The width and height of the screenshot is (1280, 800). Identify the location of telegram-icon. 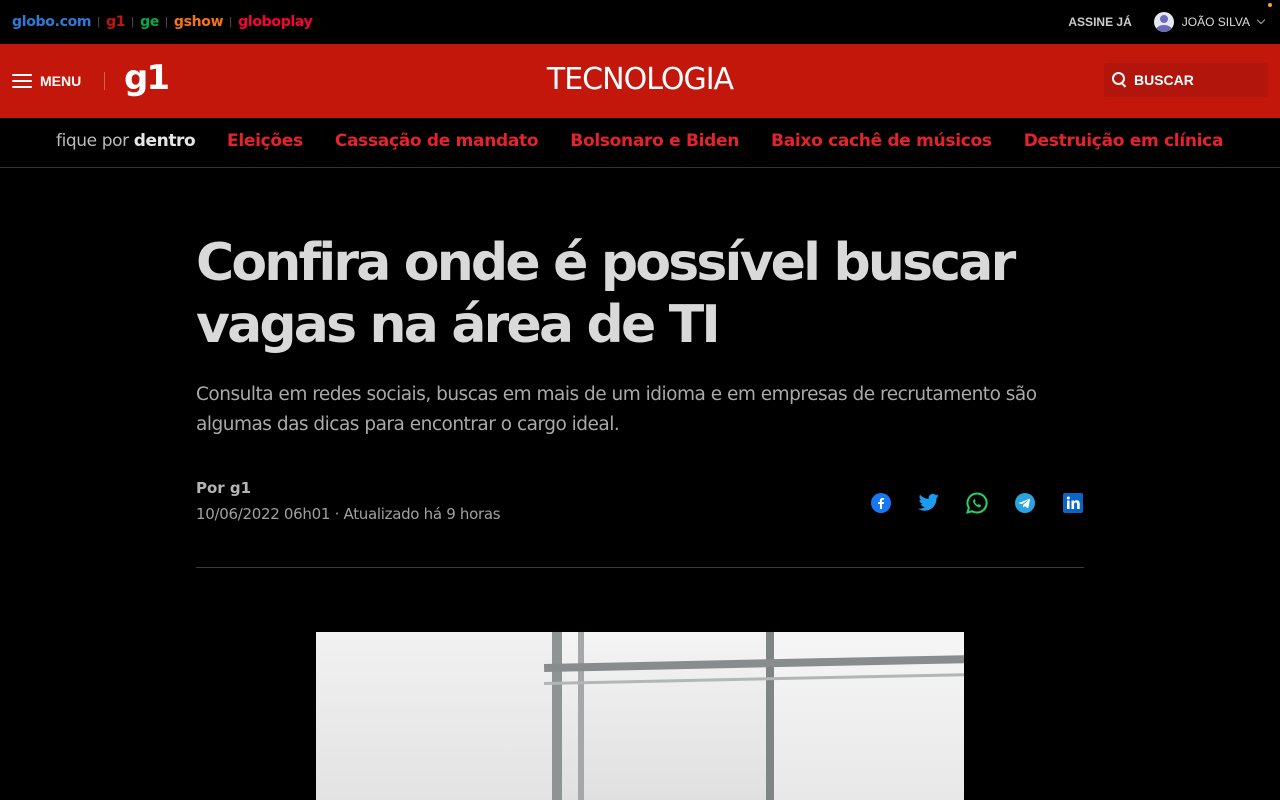
(1025, 503).